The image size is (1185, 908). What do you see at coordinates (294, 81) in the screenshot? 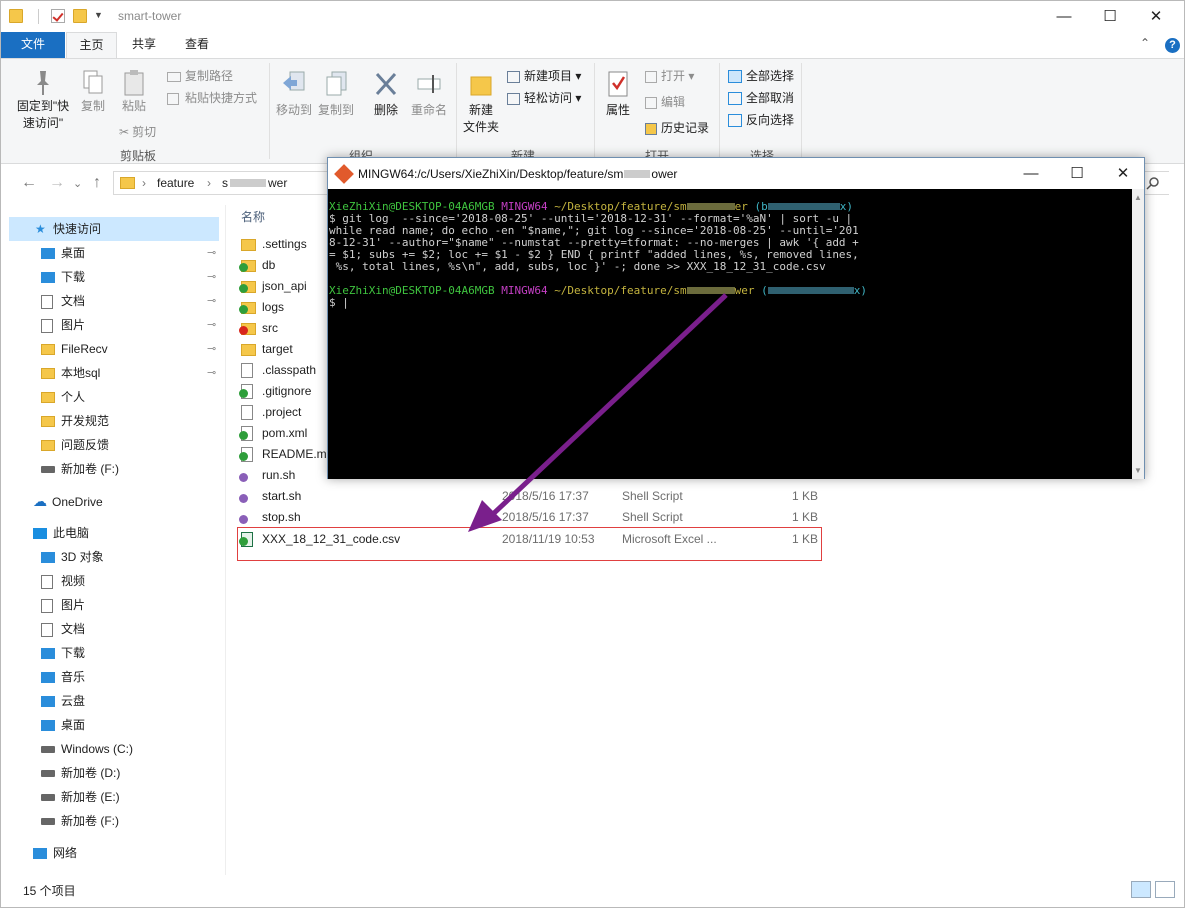
I see `move-to-icon` at bounding box center [294, 81].